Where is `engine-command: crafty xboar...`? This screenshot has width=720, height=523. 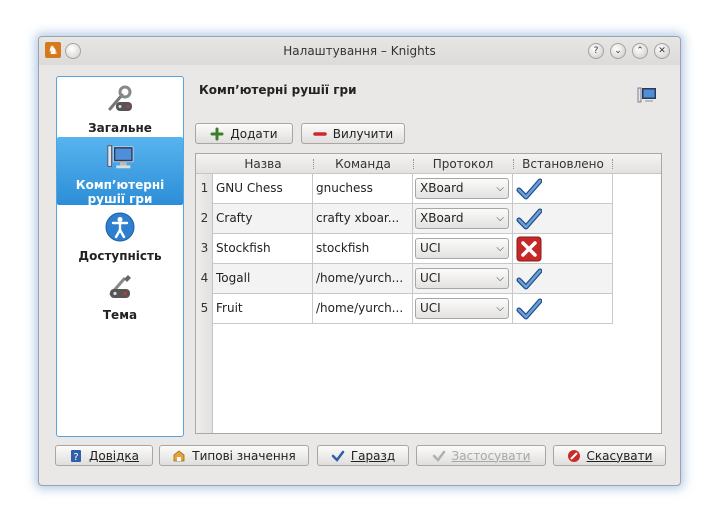 engine-command: crafty xboar... is located at coordinates (363, 218).